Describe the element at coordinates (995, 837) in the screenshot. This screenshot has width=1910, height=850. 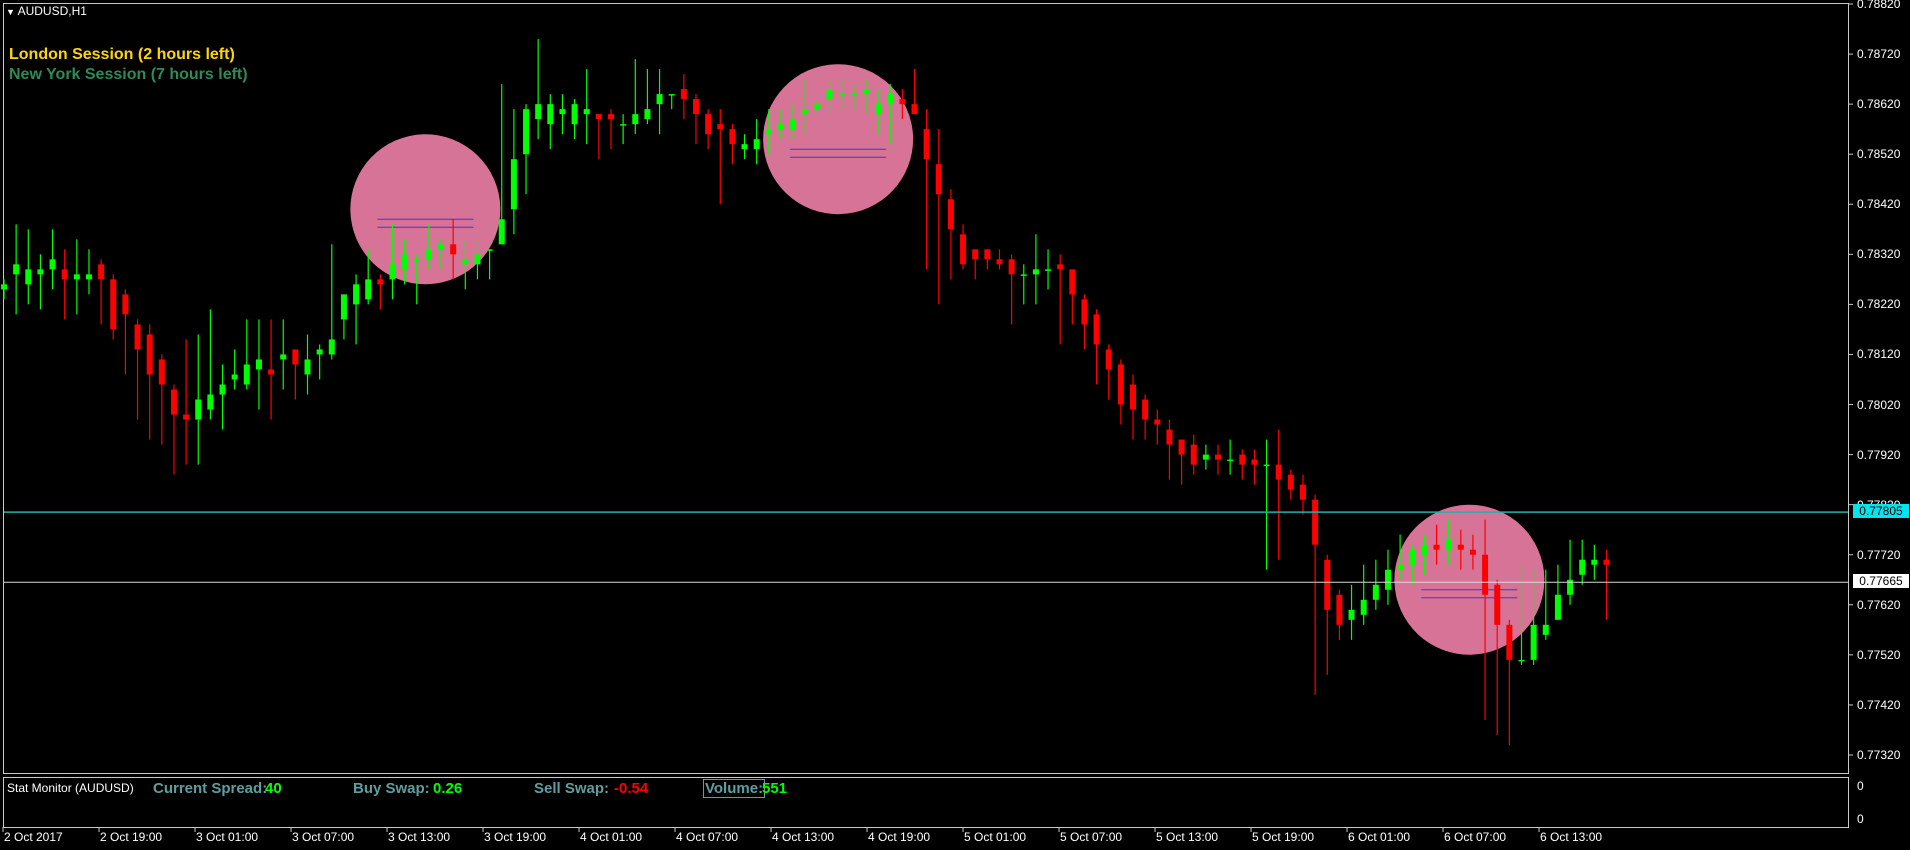
I see `time-label: 5 Oct 01:00` at that location.